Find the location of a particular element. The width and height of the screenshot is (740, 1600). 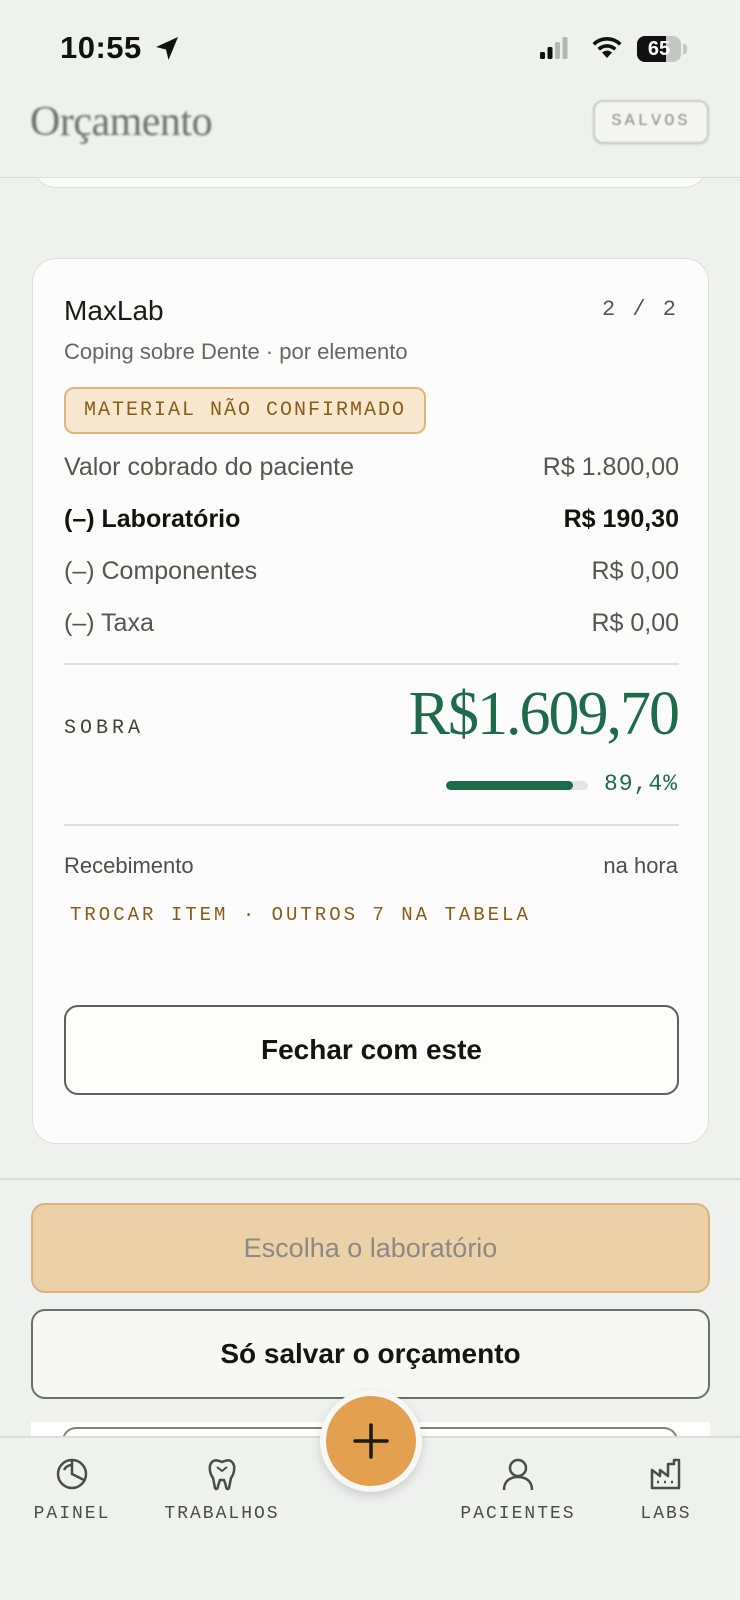

item-description: Coping sobre Dente · por elemento is located at coordinates (236, 351).